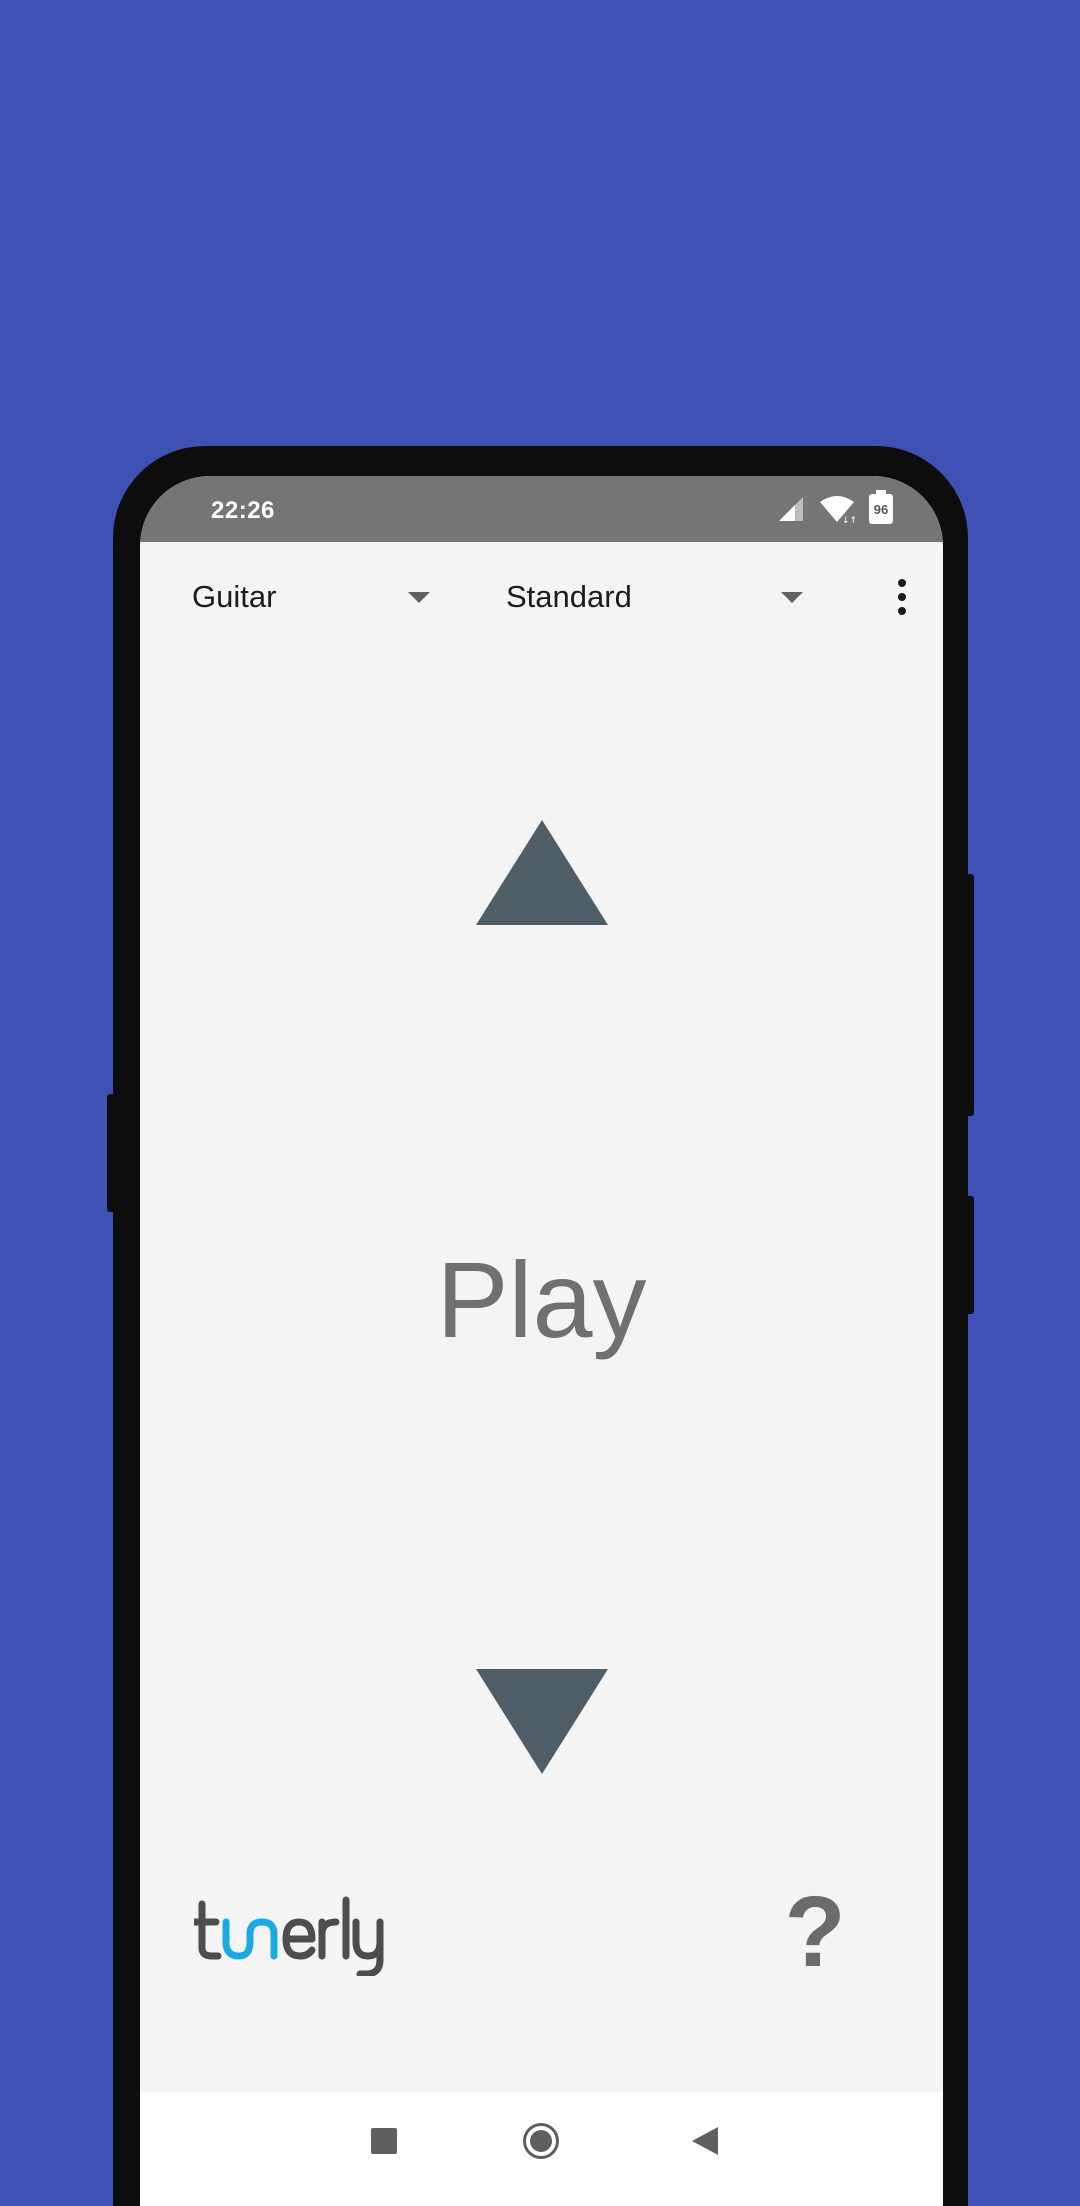 The height and width of the screenshot is (2206, 1080). I want to click on tunerly-logo: tunerly, so click(287, 1937).